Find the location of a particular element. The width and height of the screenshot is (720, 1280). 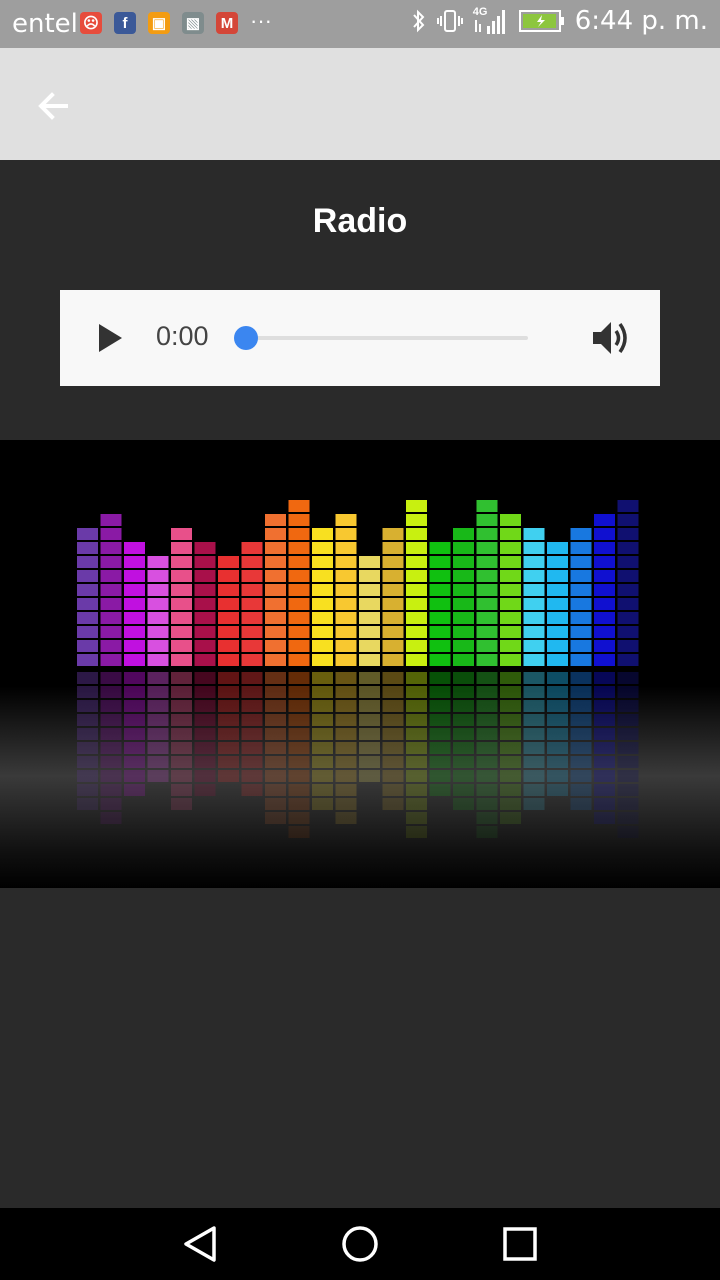

progress-track is located at coordinates (387, 338).